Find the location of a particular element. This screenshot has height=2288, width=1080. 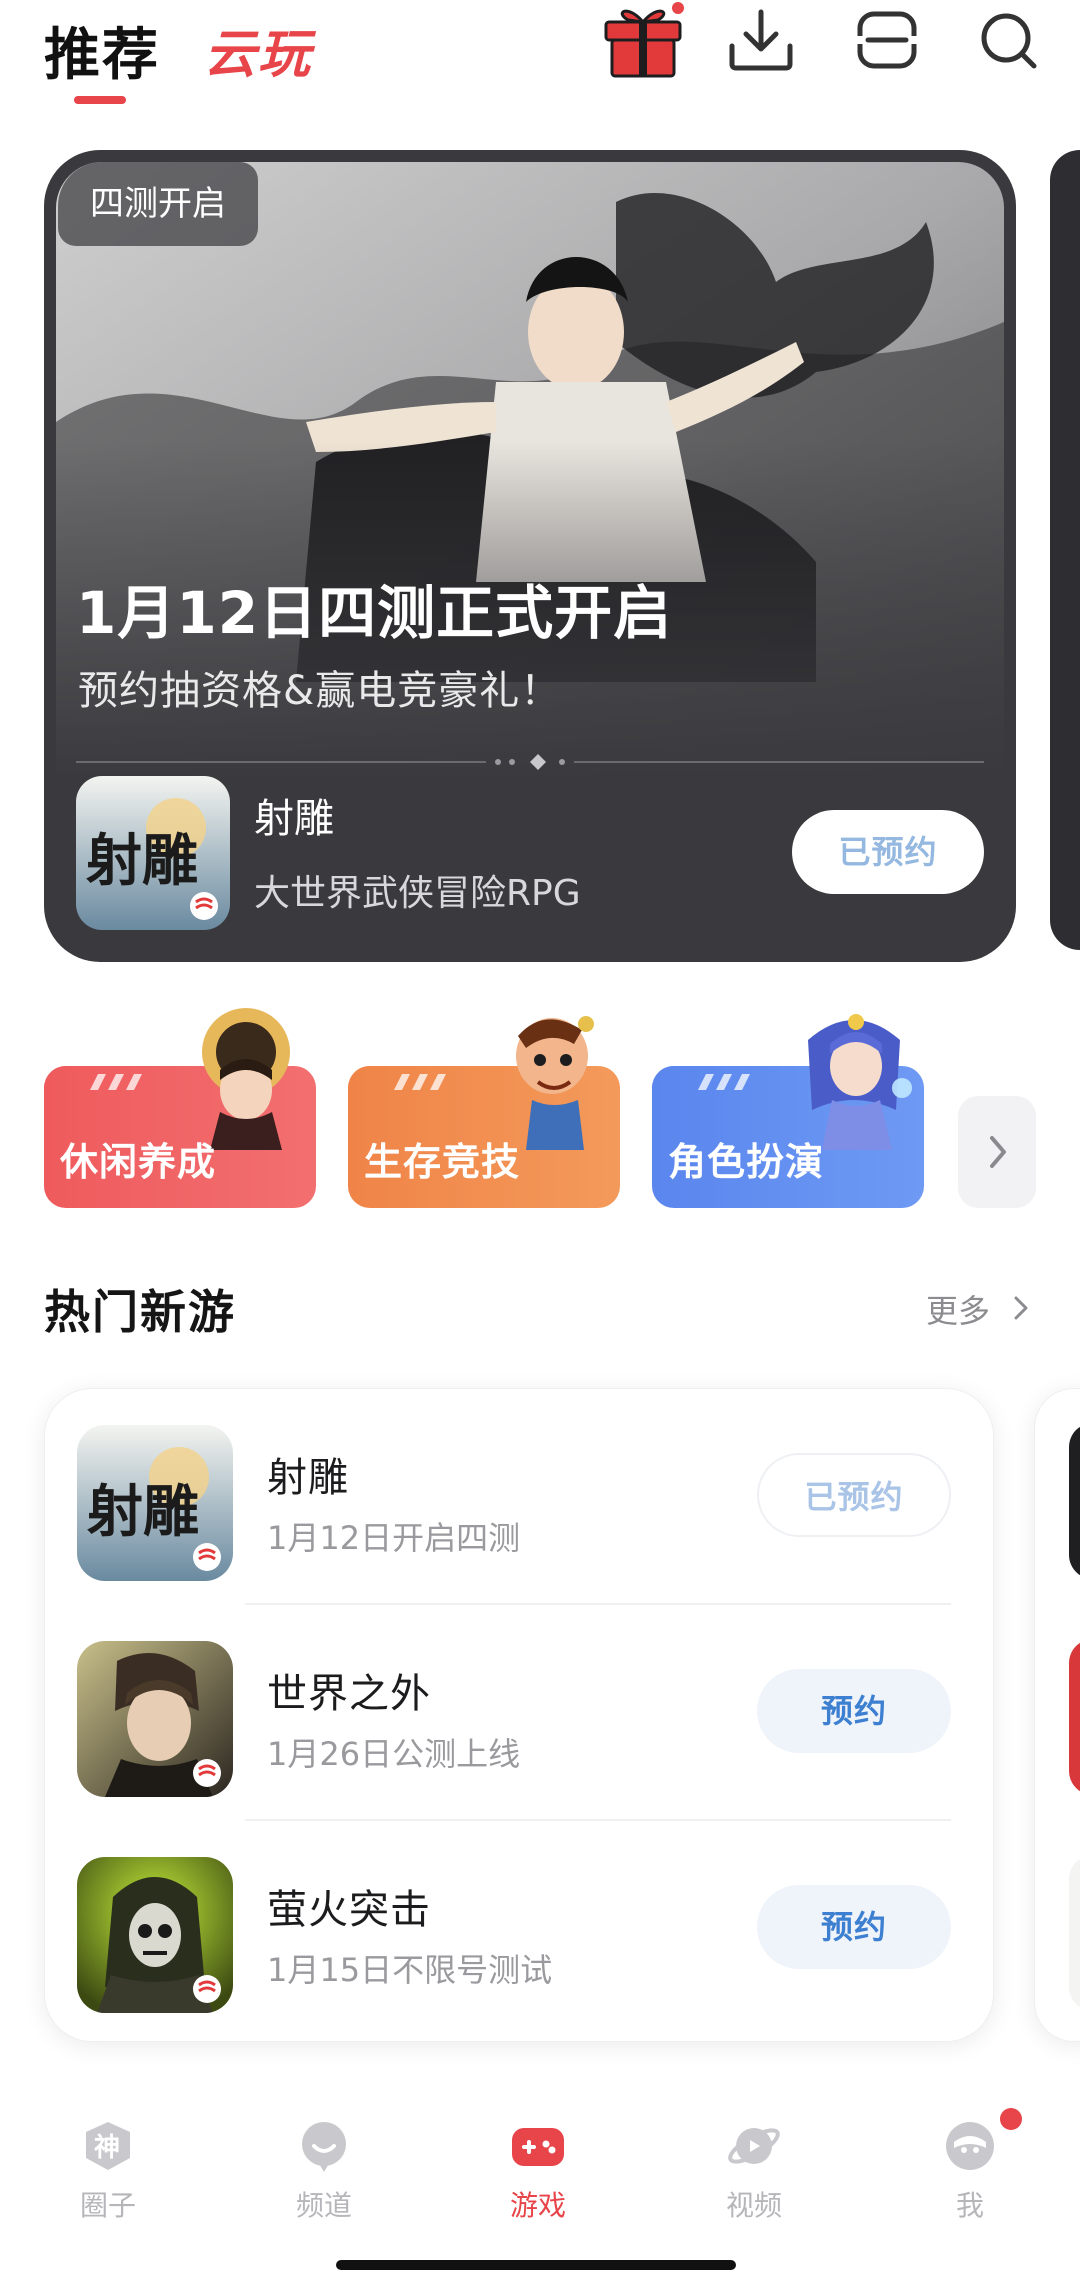

download-icon is located at coordinates (761, 40).